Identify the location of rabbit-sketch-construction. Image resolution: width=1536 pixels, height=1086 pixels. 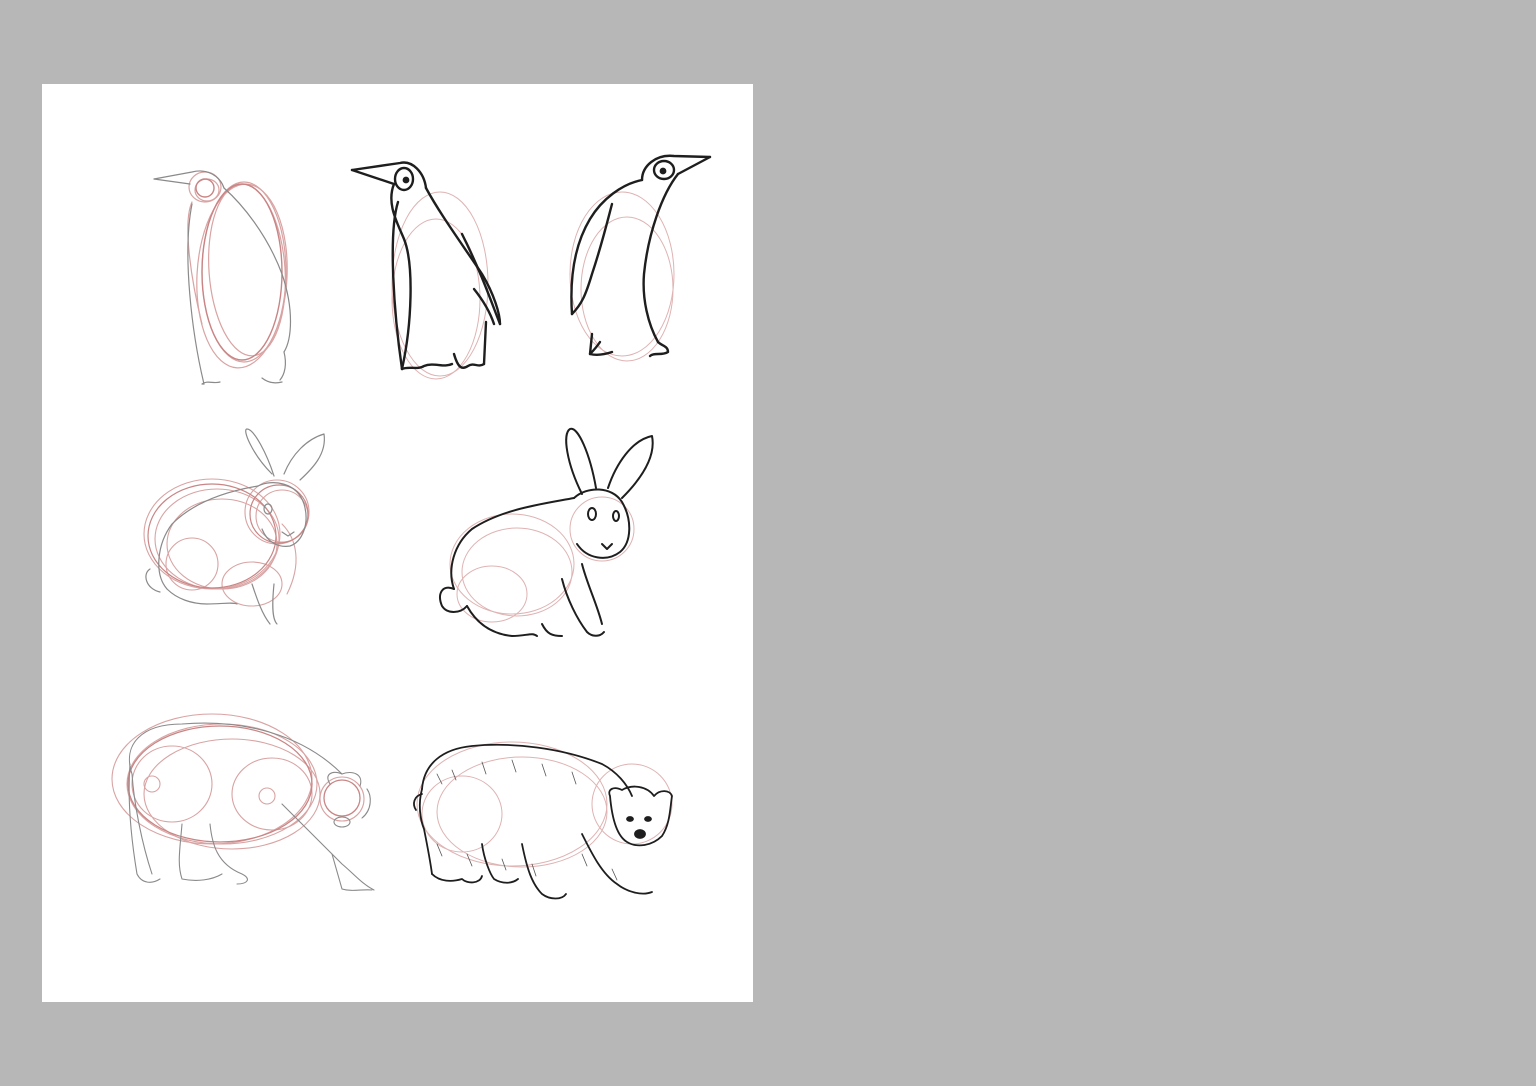
(234, 526).